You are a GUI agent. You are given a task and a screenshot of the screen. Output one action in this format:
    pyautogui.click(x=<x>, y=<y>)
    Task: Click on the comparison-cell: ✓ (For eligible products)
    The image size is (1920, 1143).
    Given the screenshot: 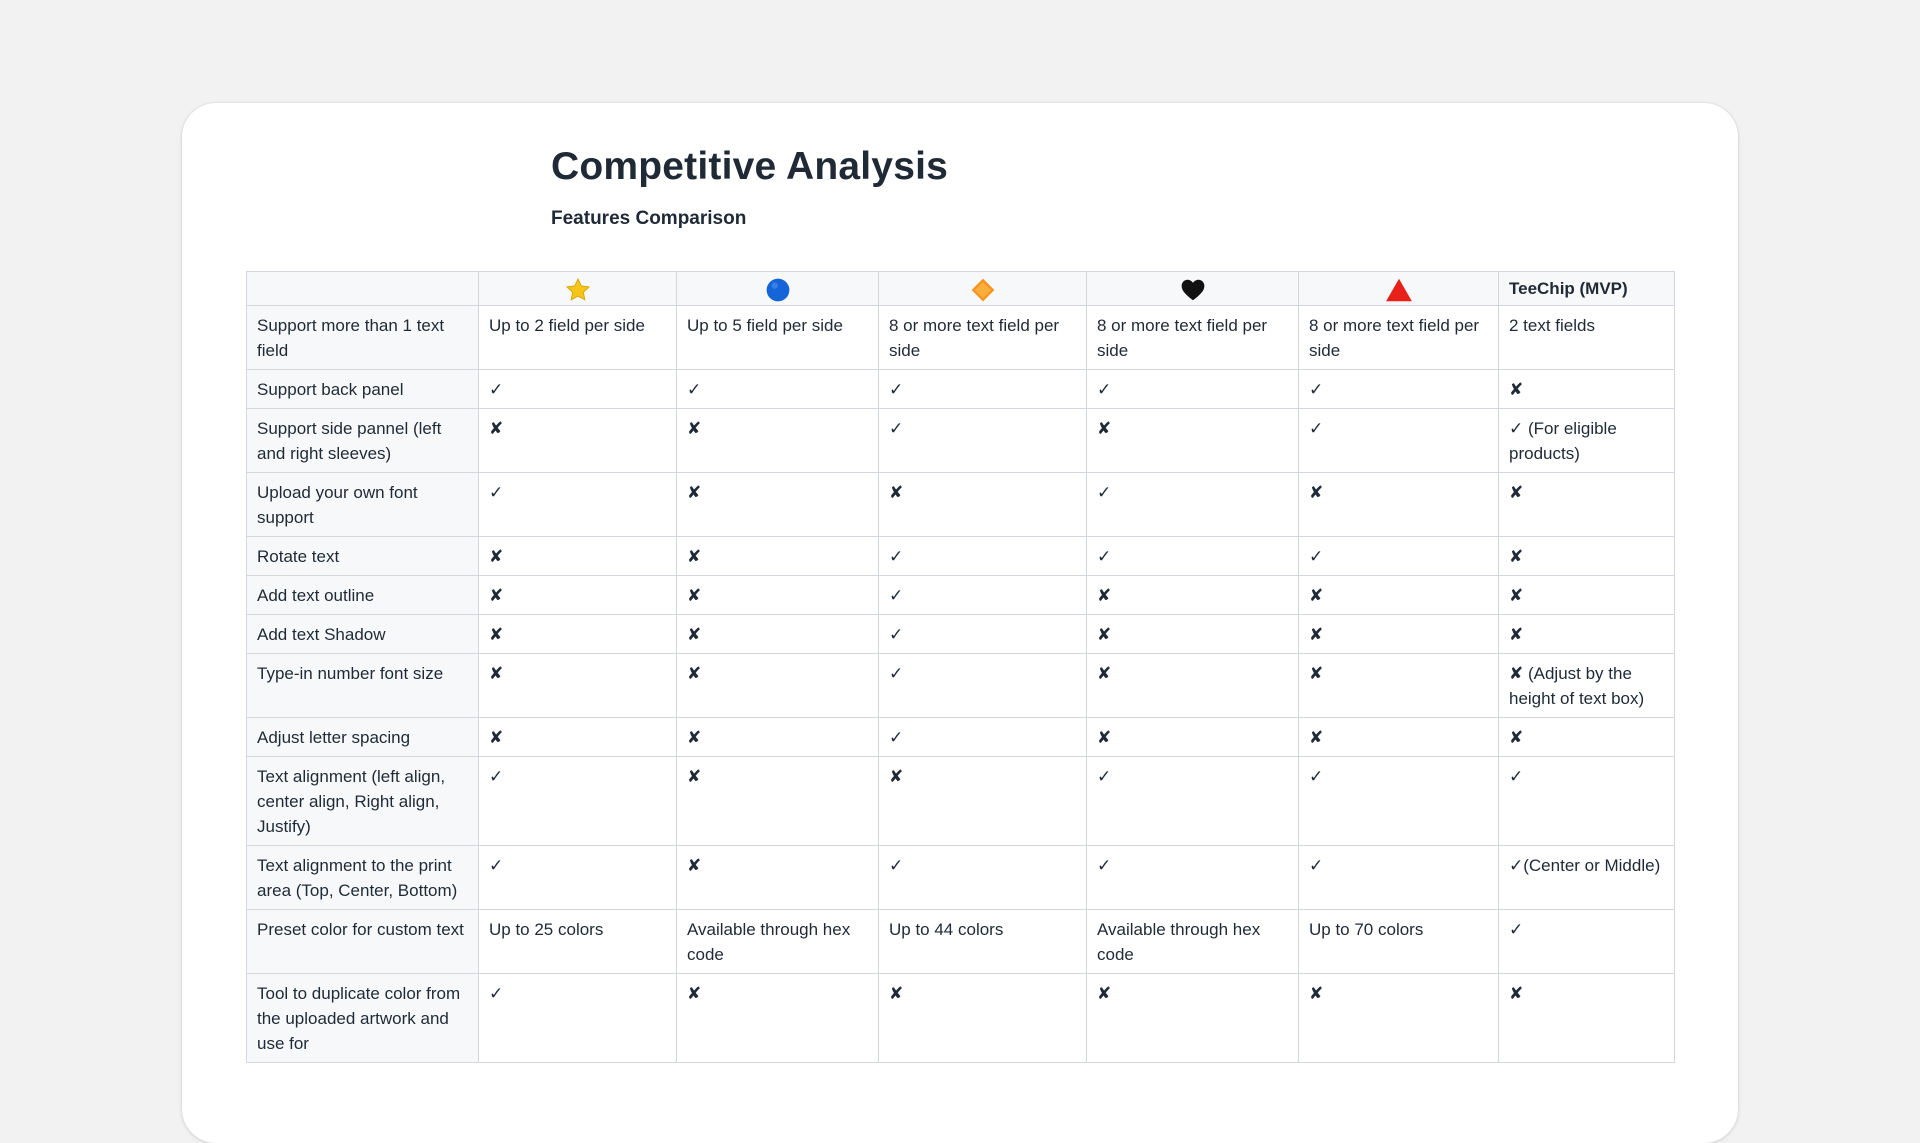 What is the action you would take?
    pyautogui.click(x=1586, y=440)
    